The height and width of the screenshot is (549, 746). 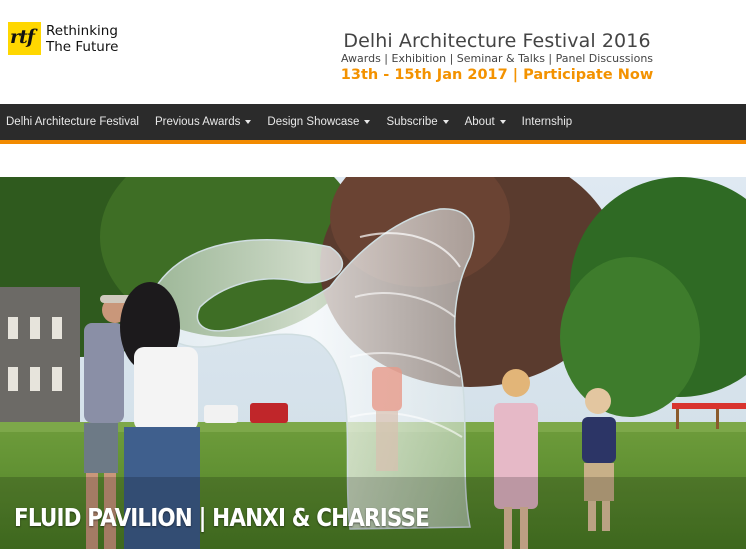 I want to click on nav-label: Previous Awards, so click(x=197, y=122).